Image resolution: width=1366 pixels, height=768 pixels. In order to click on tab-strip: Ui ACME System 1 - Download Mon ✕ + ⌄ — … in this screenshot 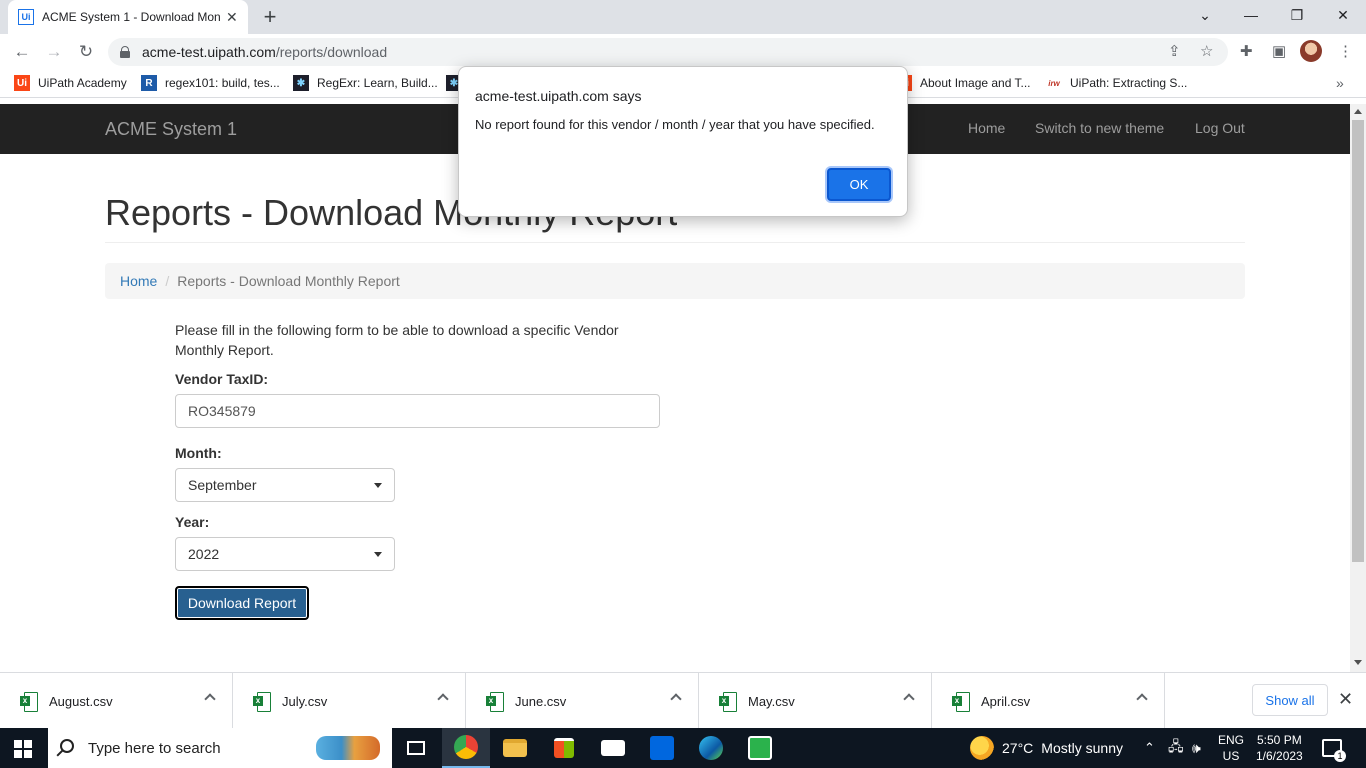, I will do `click(683, 17)`.